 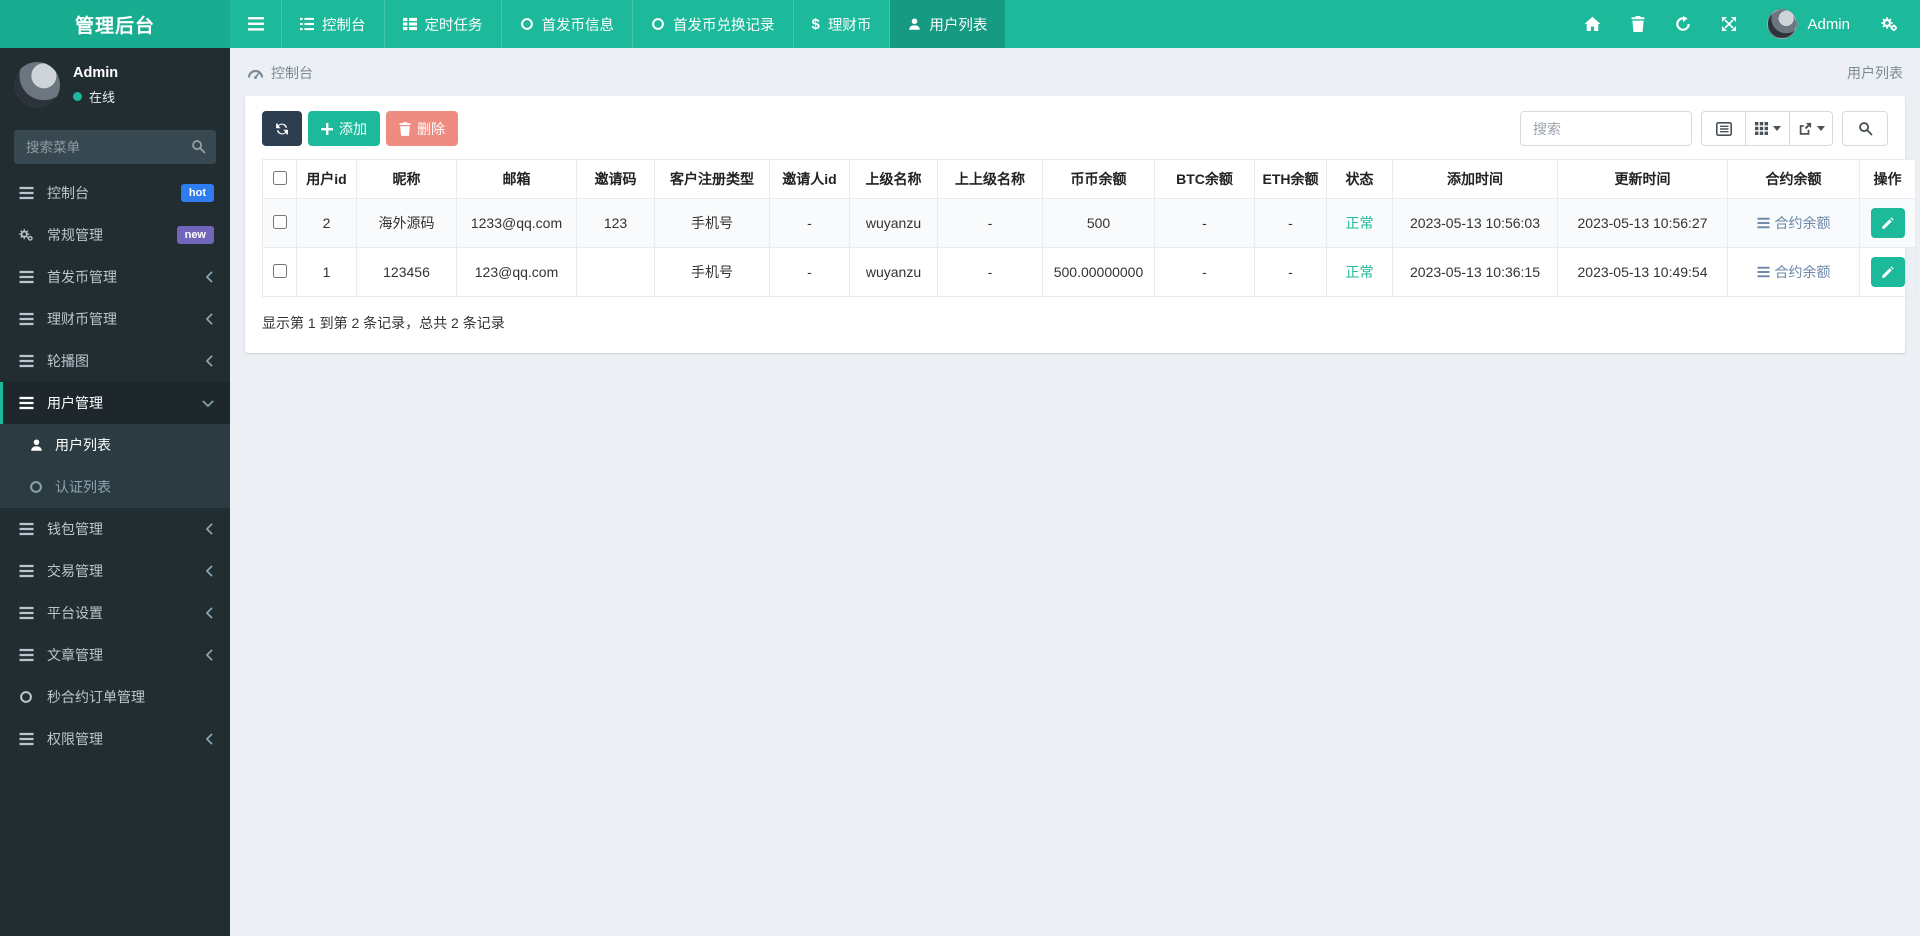 I want to click on sidebar-item-contract-orders: 秒合约订单管理, so click(x=115, y=697).